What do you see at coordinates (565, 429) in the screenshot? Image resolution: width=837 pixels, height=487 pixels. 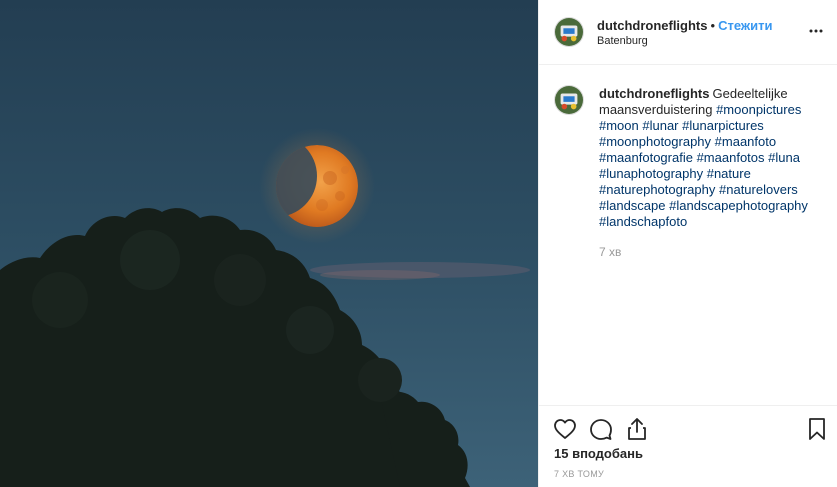 I see `heart-icon` at bounding box center [565, 429].